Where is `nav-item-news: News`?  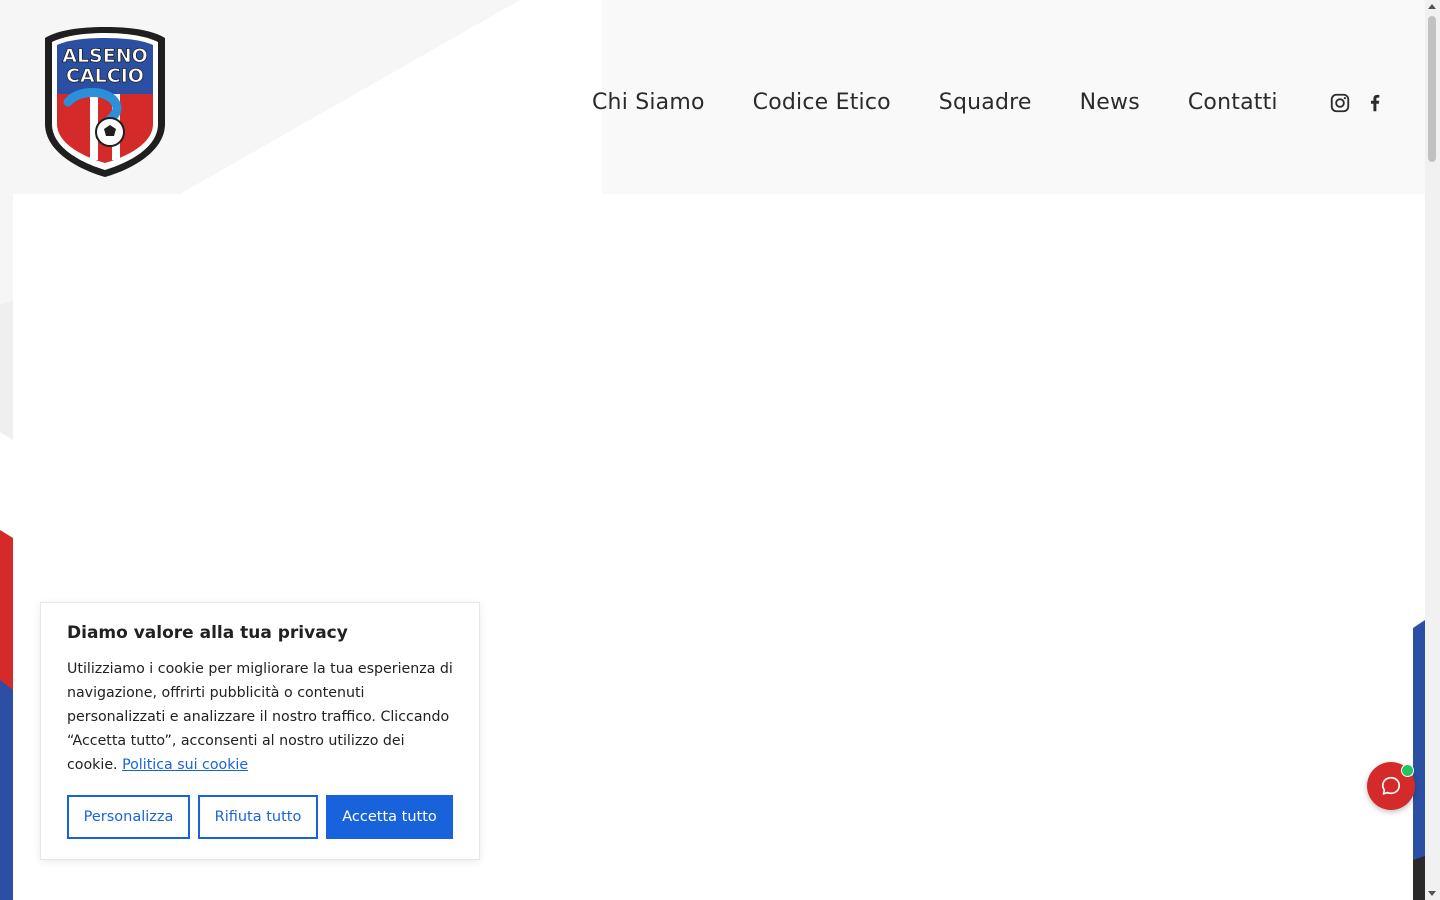 nav-item-news: News is located at coordinates (1110, 102).